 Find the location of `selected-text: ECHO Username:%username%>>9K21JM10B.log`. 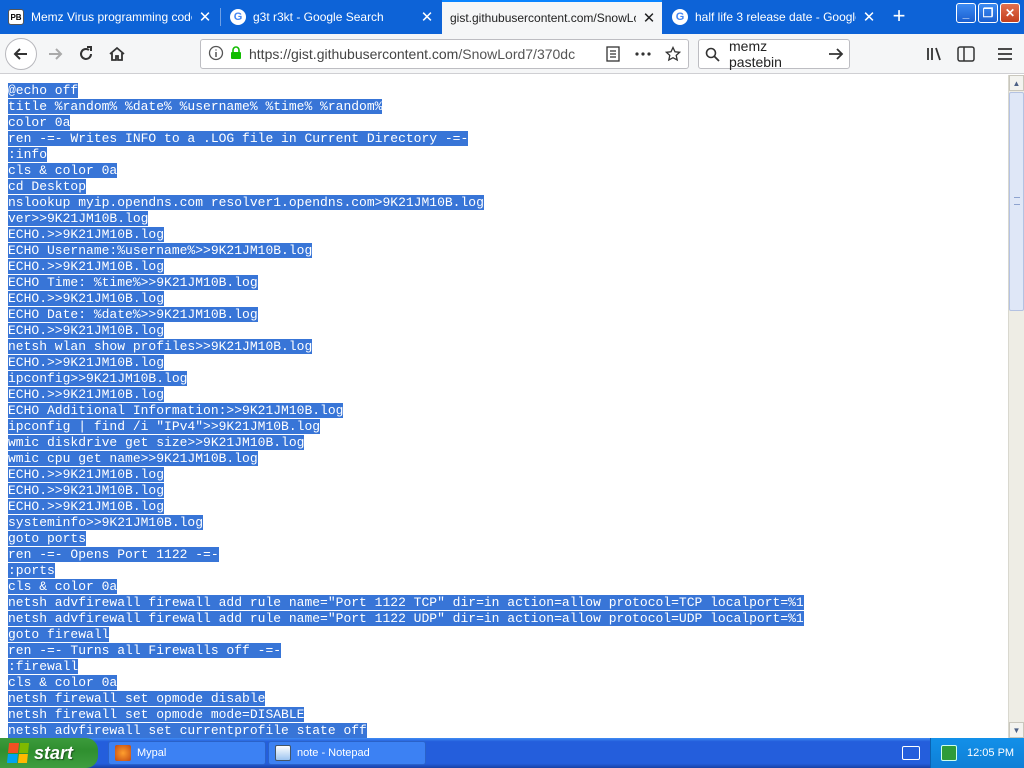

selected-text: ECHO Username:%username%>>9K21JM10B.log is located at coordinates (160, 250).